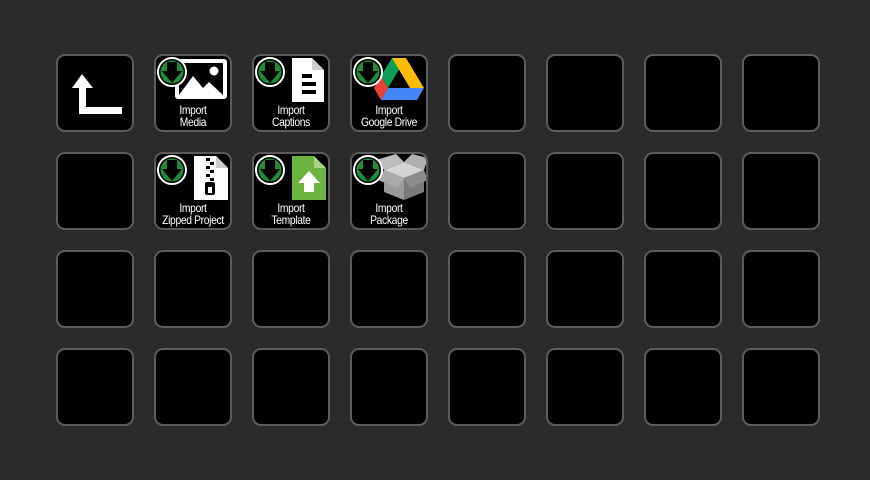 This screenshot has width=870, height=480. What do you see at coordinates (389, 214) in the screenshot?
I see `import-package-label: Import Package` at bounding box center [389, 214].